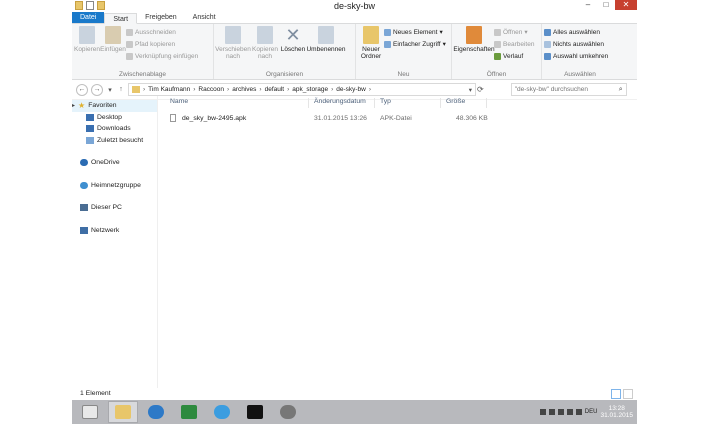 This screenshot has height=424, width=708. Describe the element at coordinates (415, 44) in the screenshot. I see `easy-access-button: Einfacher Zugriff ▾` at that location.